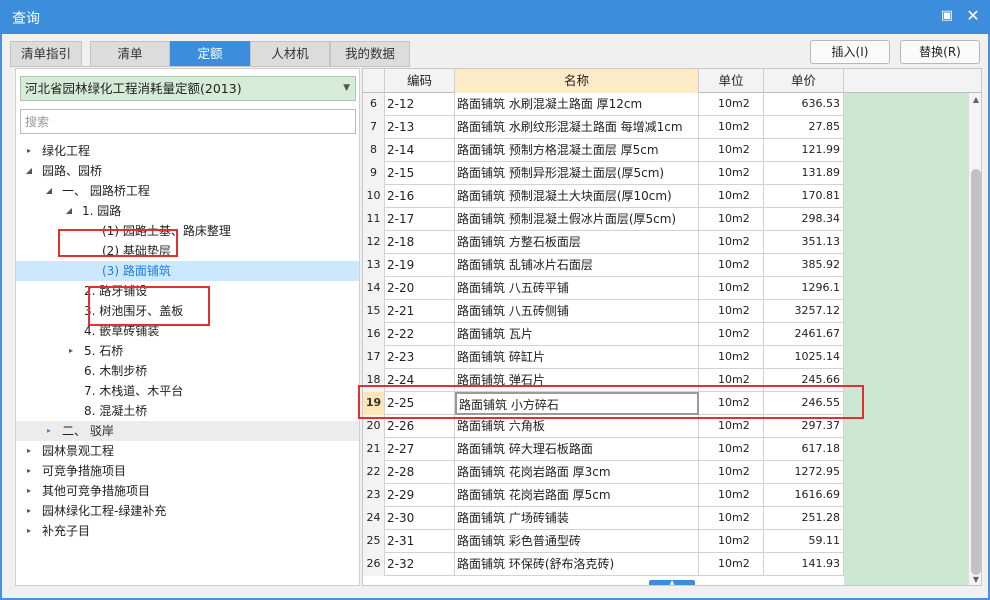  I want to click on panel-toggle-handle: ▲, so click(672, 582).